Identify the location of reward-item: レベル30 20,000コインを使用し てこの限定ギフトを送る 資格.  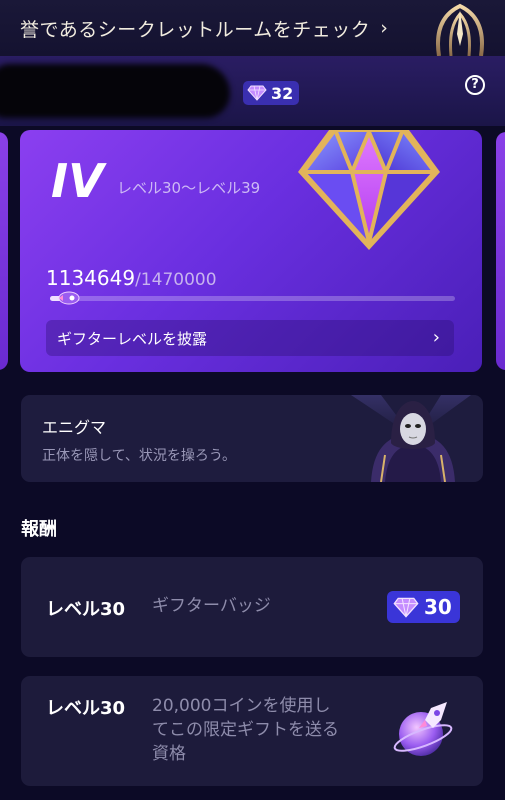
(252, 731).